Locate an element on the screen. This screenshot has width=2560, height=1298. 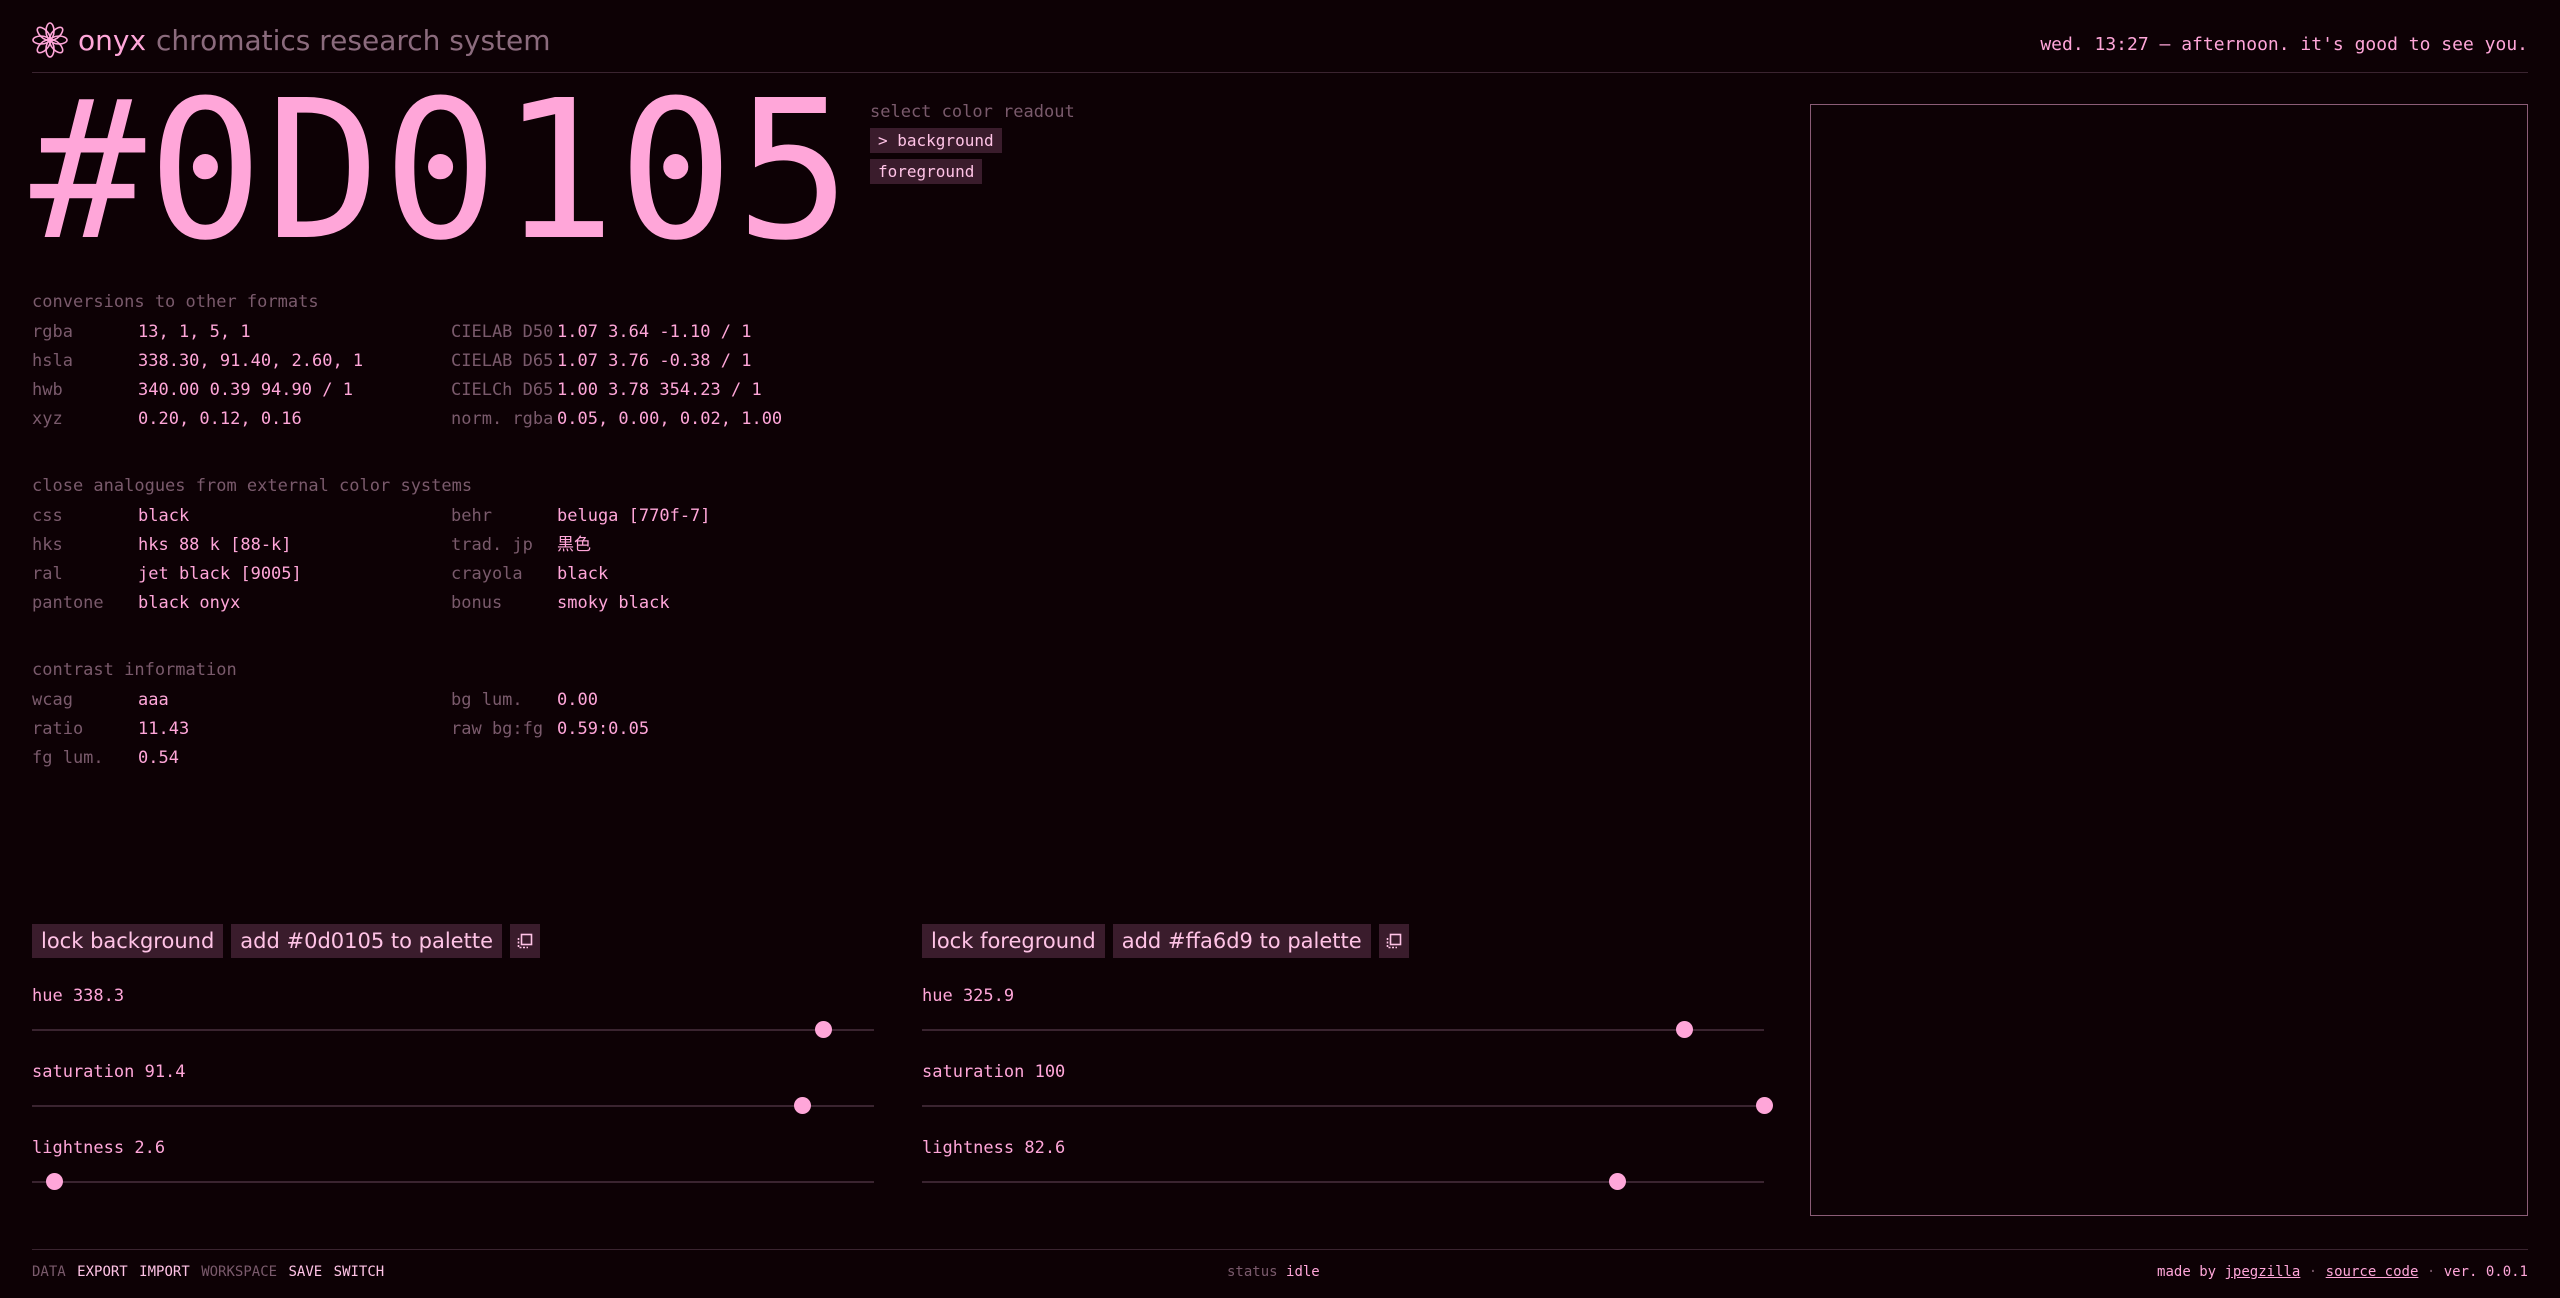
add-background-to-palette-button: add #0d0105 to palette is located at coordinates (366, 941).